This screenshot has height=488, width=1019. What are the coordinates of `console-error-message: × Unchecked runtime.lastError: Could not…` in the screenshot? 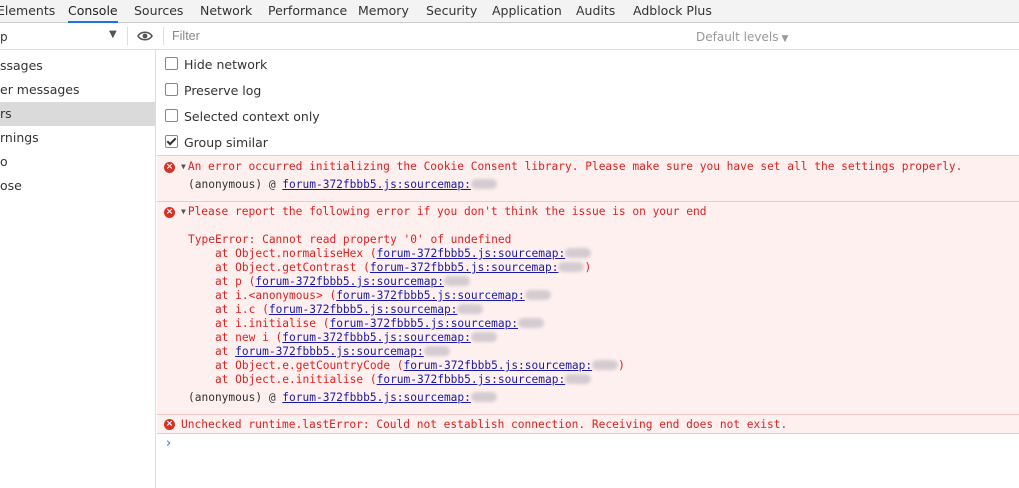 It's located at (588, 424).